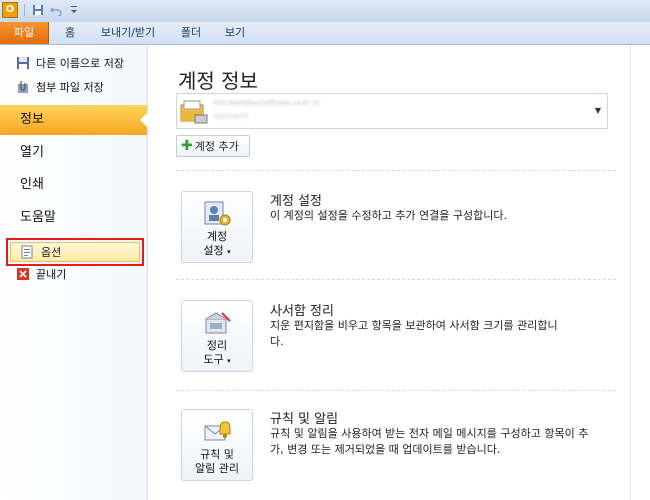  What do you see at coordinates (70, 87) in the screenshot?
I see `nav-save-attachments-label: 첨부 파일 저장` at bounding box center [70, 87].